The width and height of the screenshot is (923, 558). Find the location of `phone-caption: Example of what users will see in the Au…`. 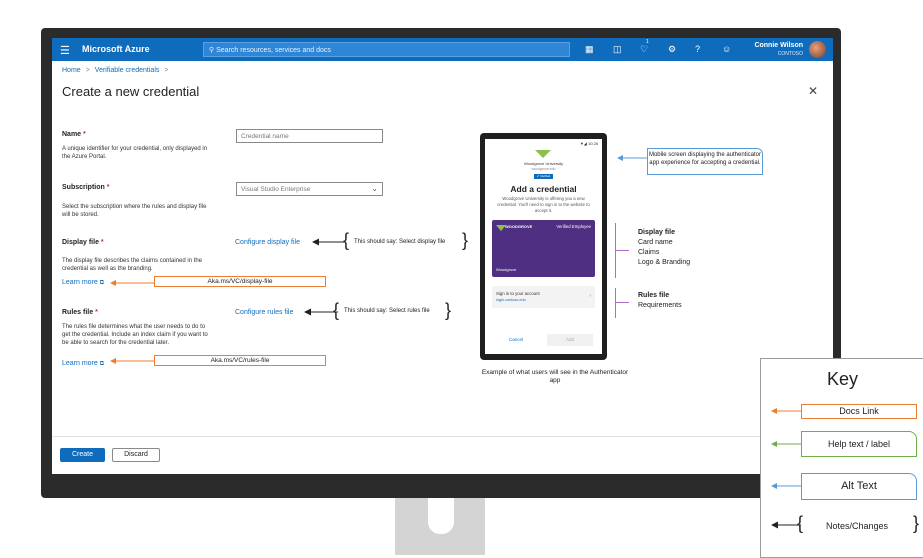

phone-caption: Example of what users will see in the Au… is located at coordinates (555, 376).